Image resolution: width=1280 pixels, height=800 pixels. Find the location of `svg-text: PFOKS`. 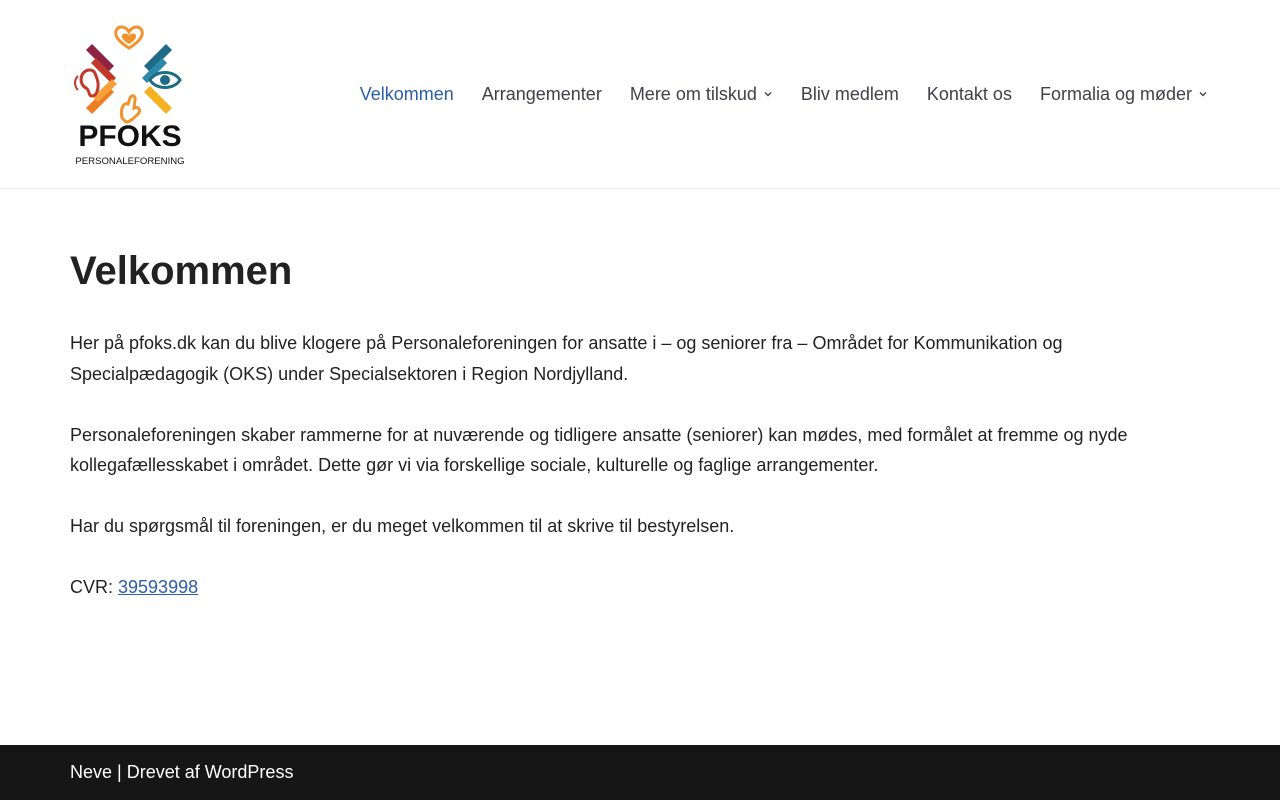

svg-text: PFOKS is located at coordinates (129, 136).